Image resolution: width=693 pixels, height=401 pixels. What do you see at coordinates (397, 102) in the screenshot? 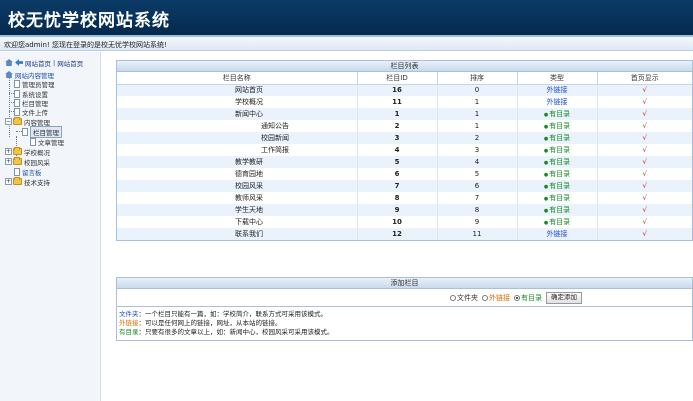
I see `row-id: 11` at bounding box center [397, 102].